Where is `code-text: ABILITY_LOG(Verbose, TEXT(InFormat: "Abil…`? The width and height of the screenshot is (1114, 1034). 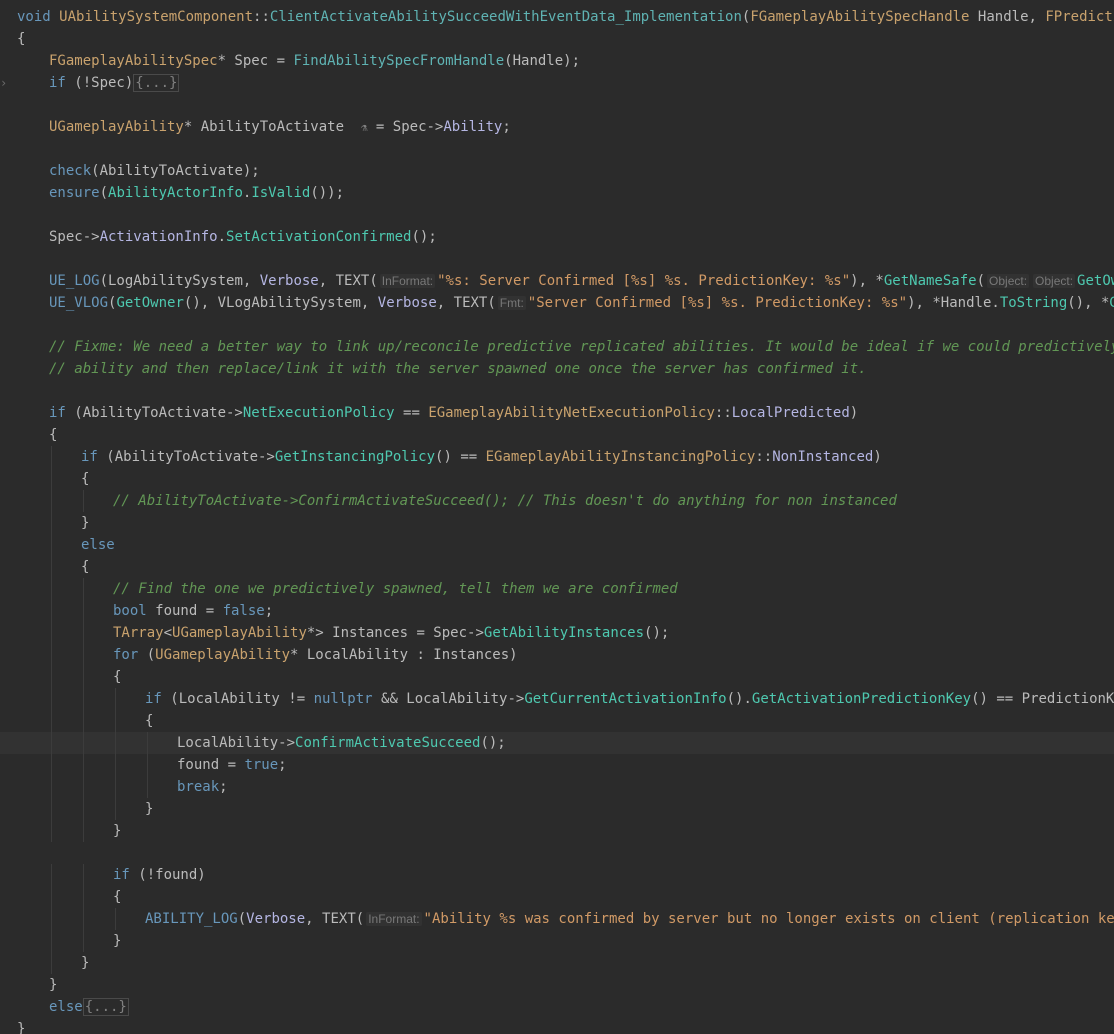 code-text: ABILITY_LOG(Verbose, TEXT(InFormat: "Abil… is located at coordinates (629, 919).